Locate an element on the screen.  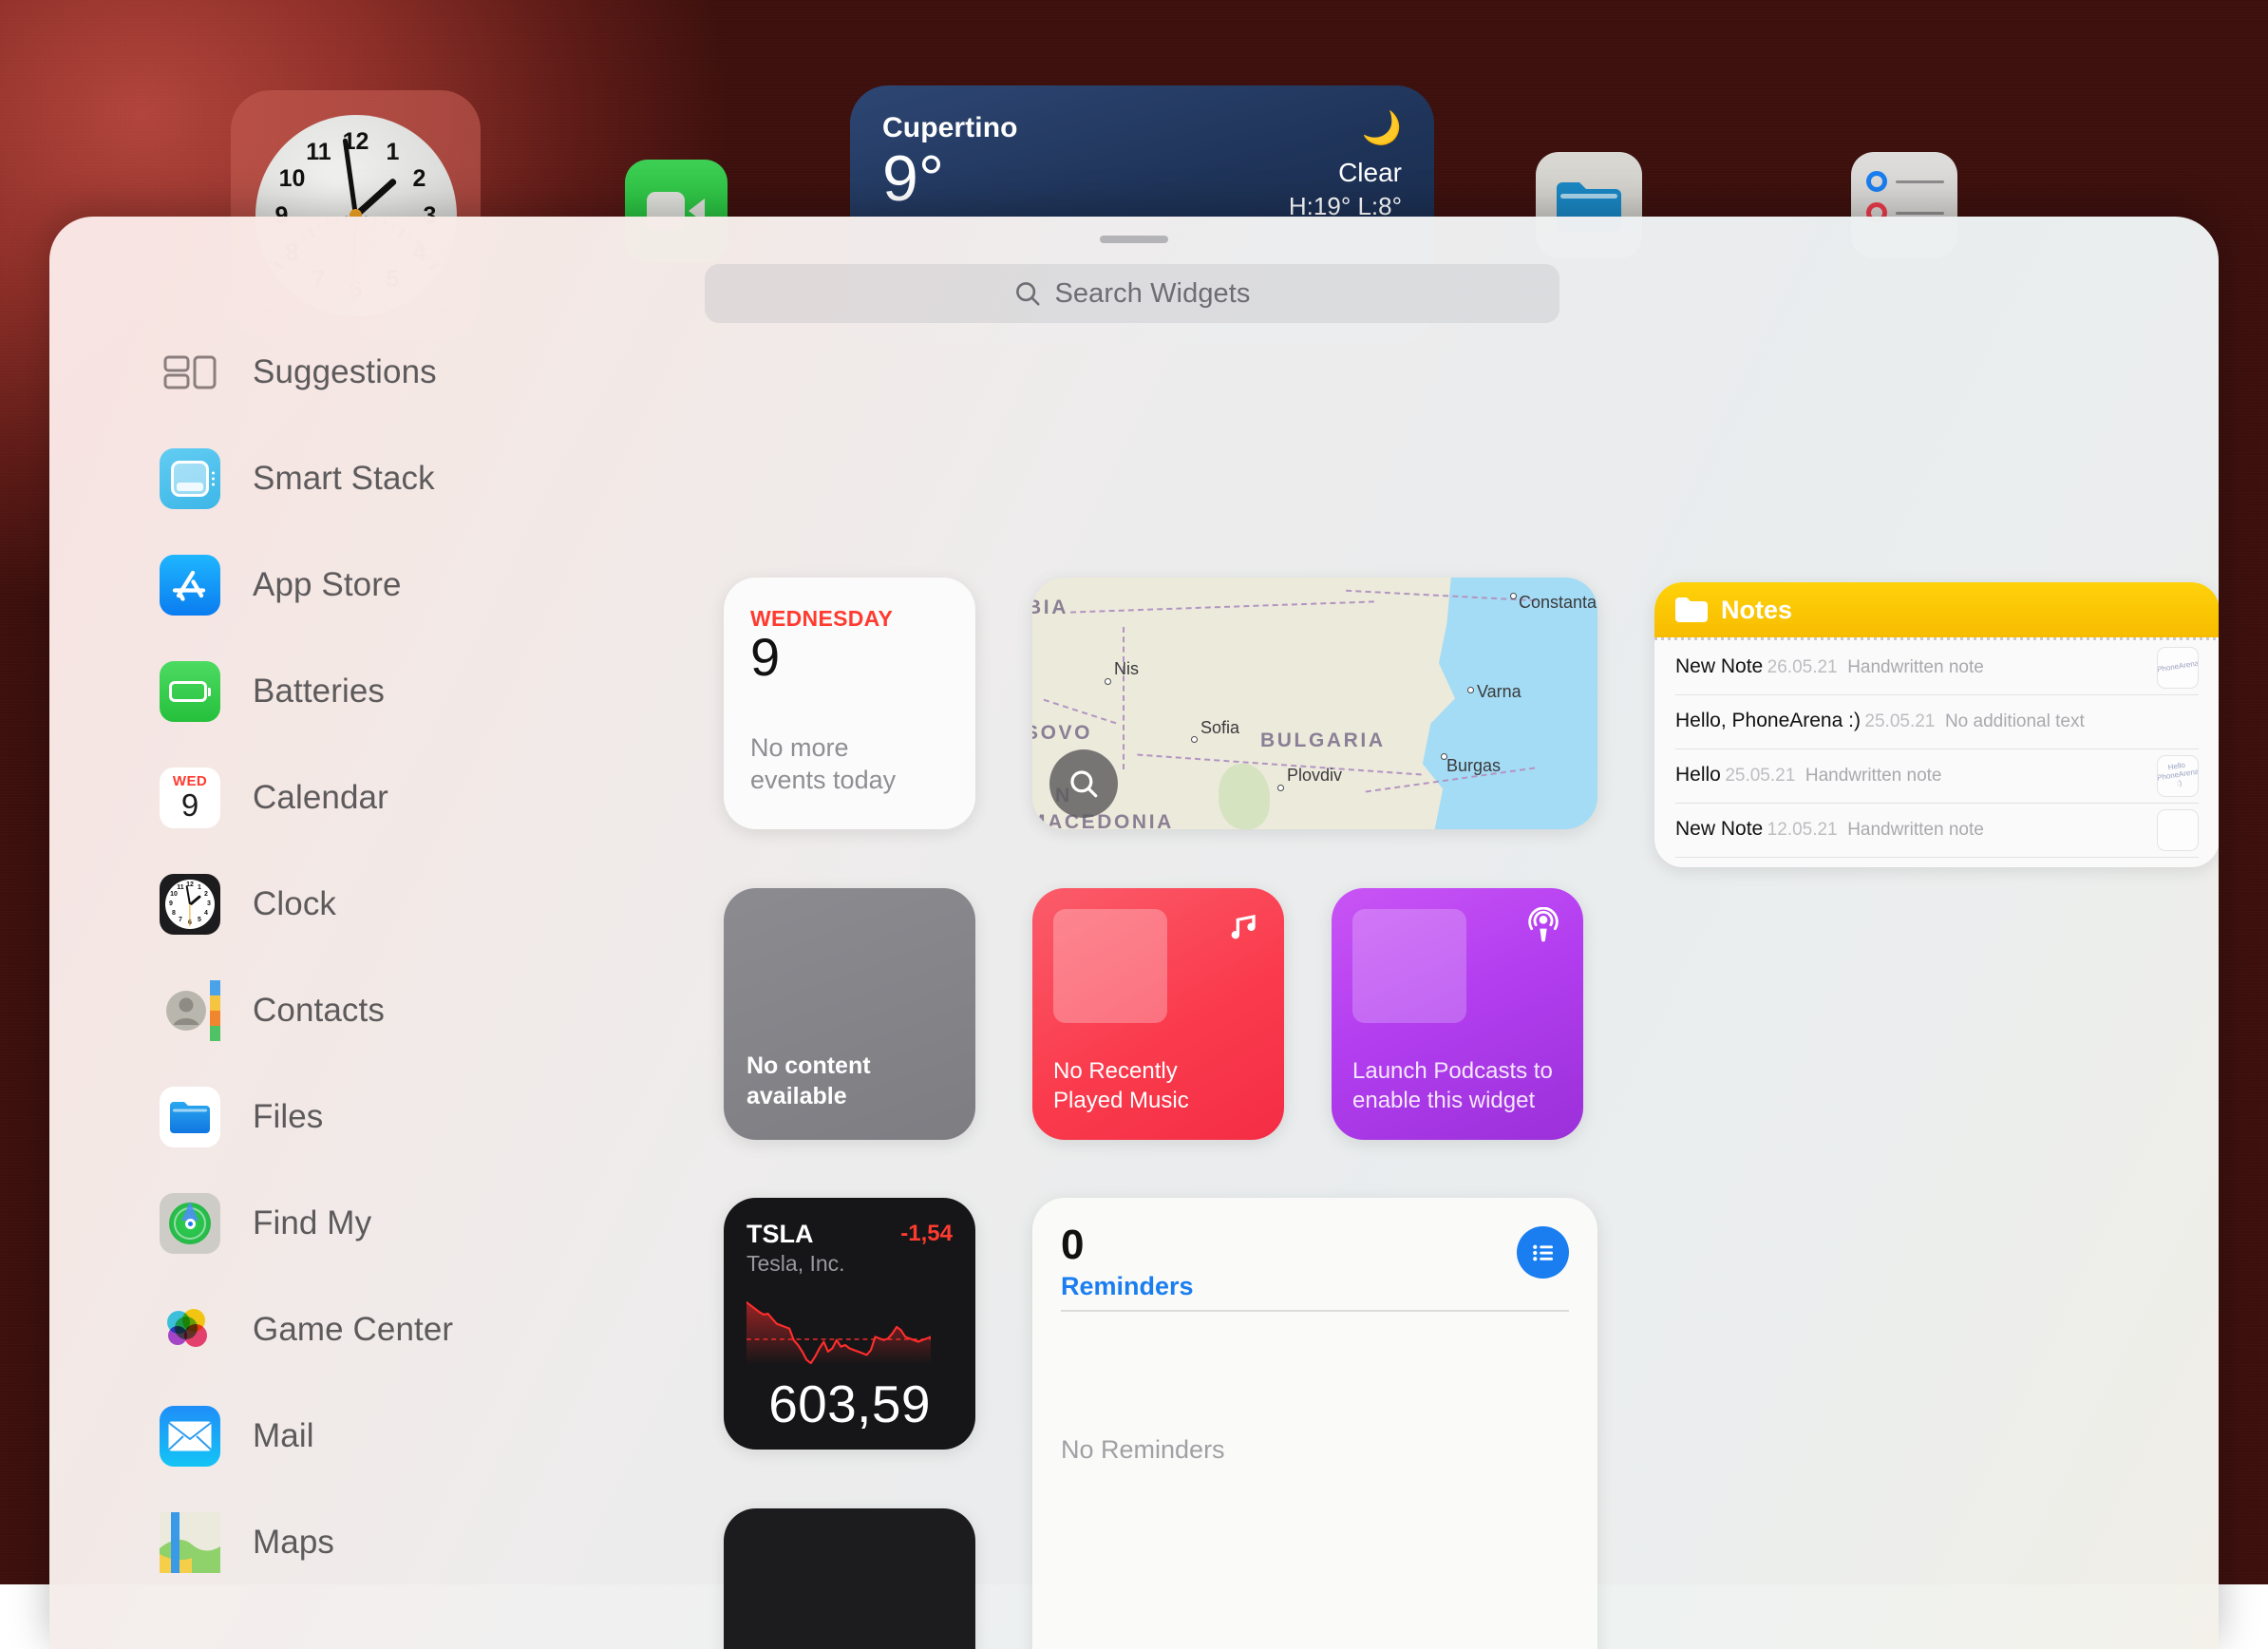
notes-row: Фактура 12.02.21 ФонАрена АД is located at coordinates (1937, 862).